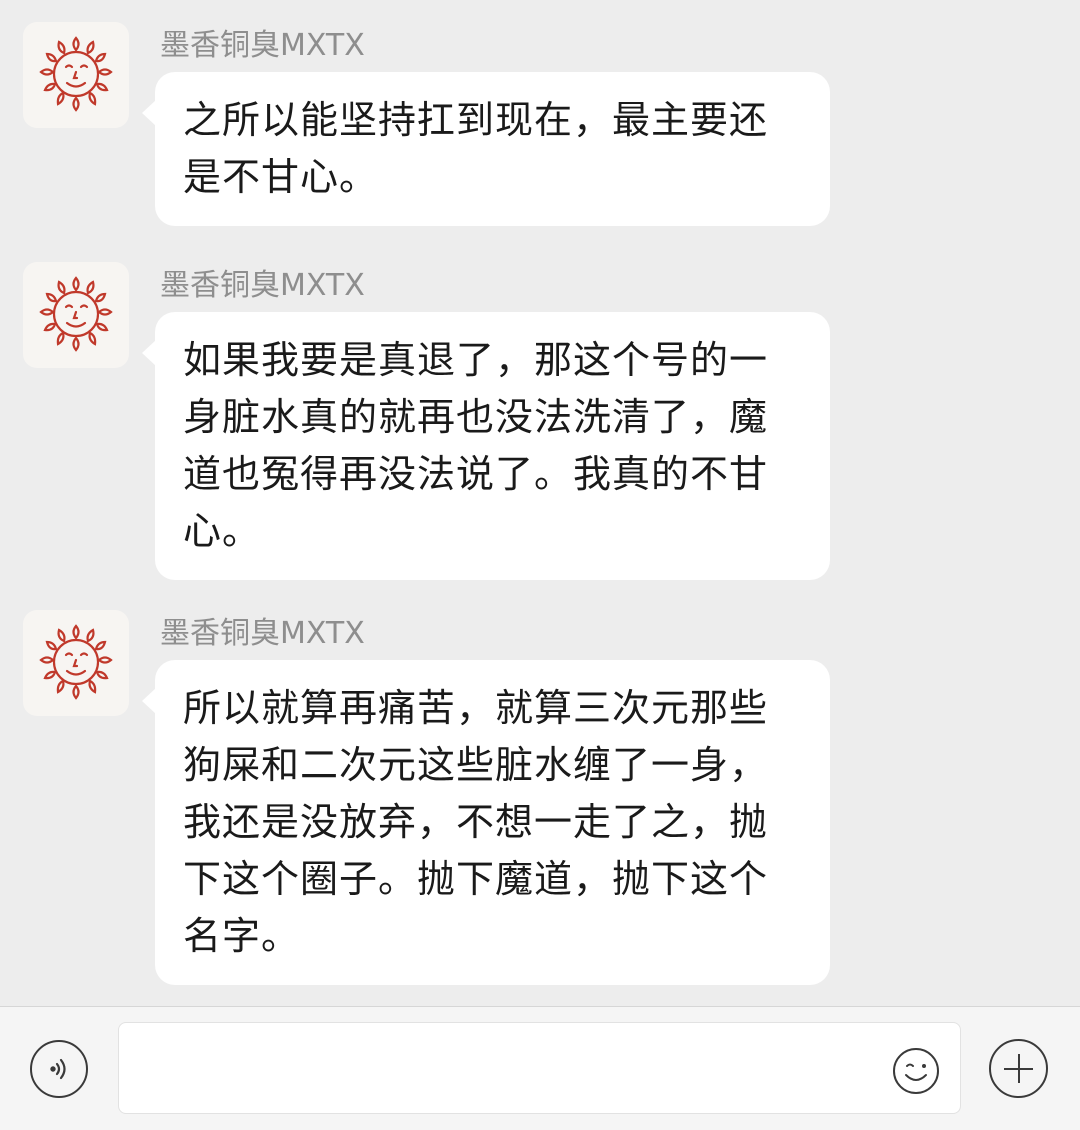 This screenshot has width=1080, height=1130. What do you see at coordinates (916, 1071) in the screenshot?
I see `emoji-icon` at bounding box center [916, 1071].